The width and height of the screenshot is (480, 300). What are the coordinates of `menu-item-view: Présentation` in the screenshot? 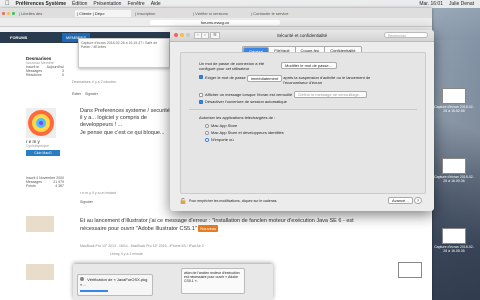 It's located at (107, 4).